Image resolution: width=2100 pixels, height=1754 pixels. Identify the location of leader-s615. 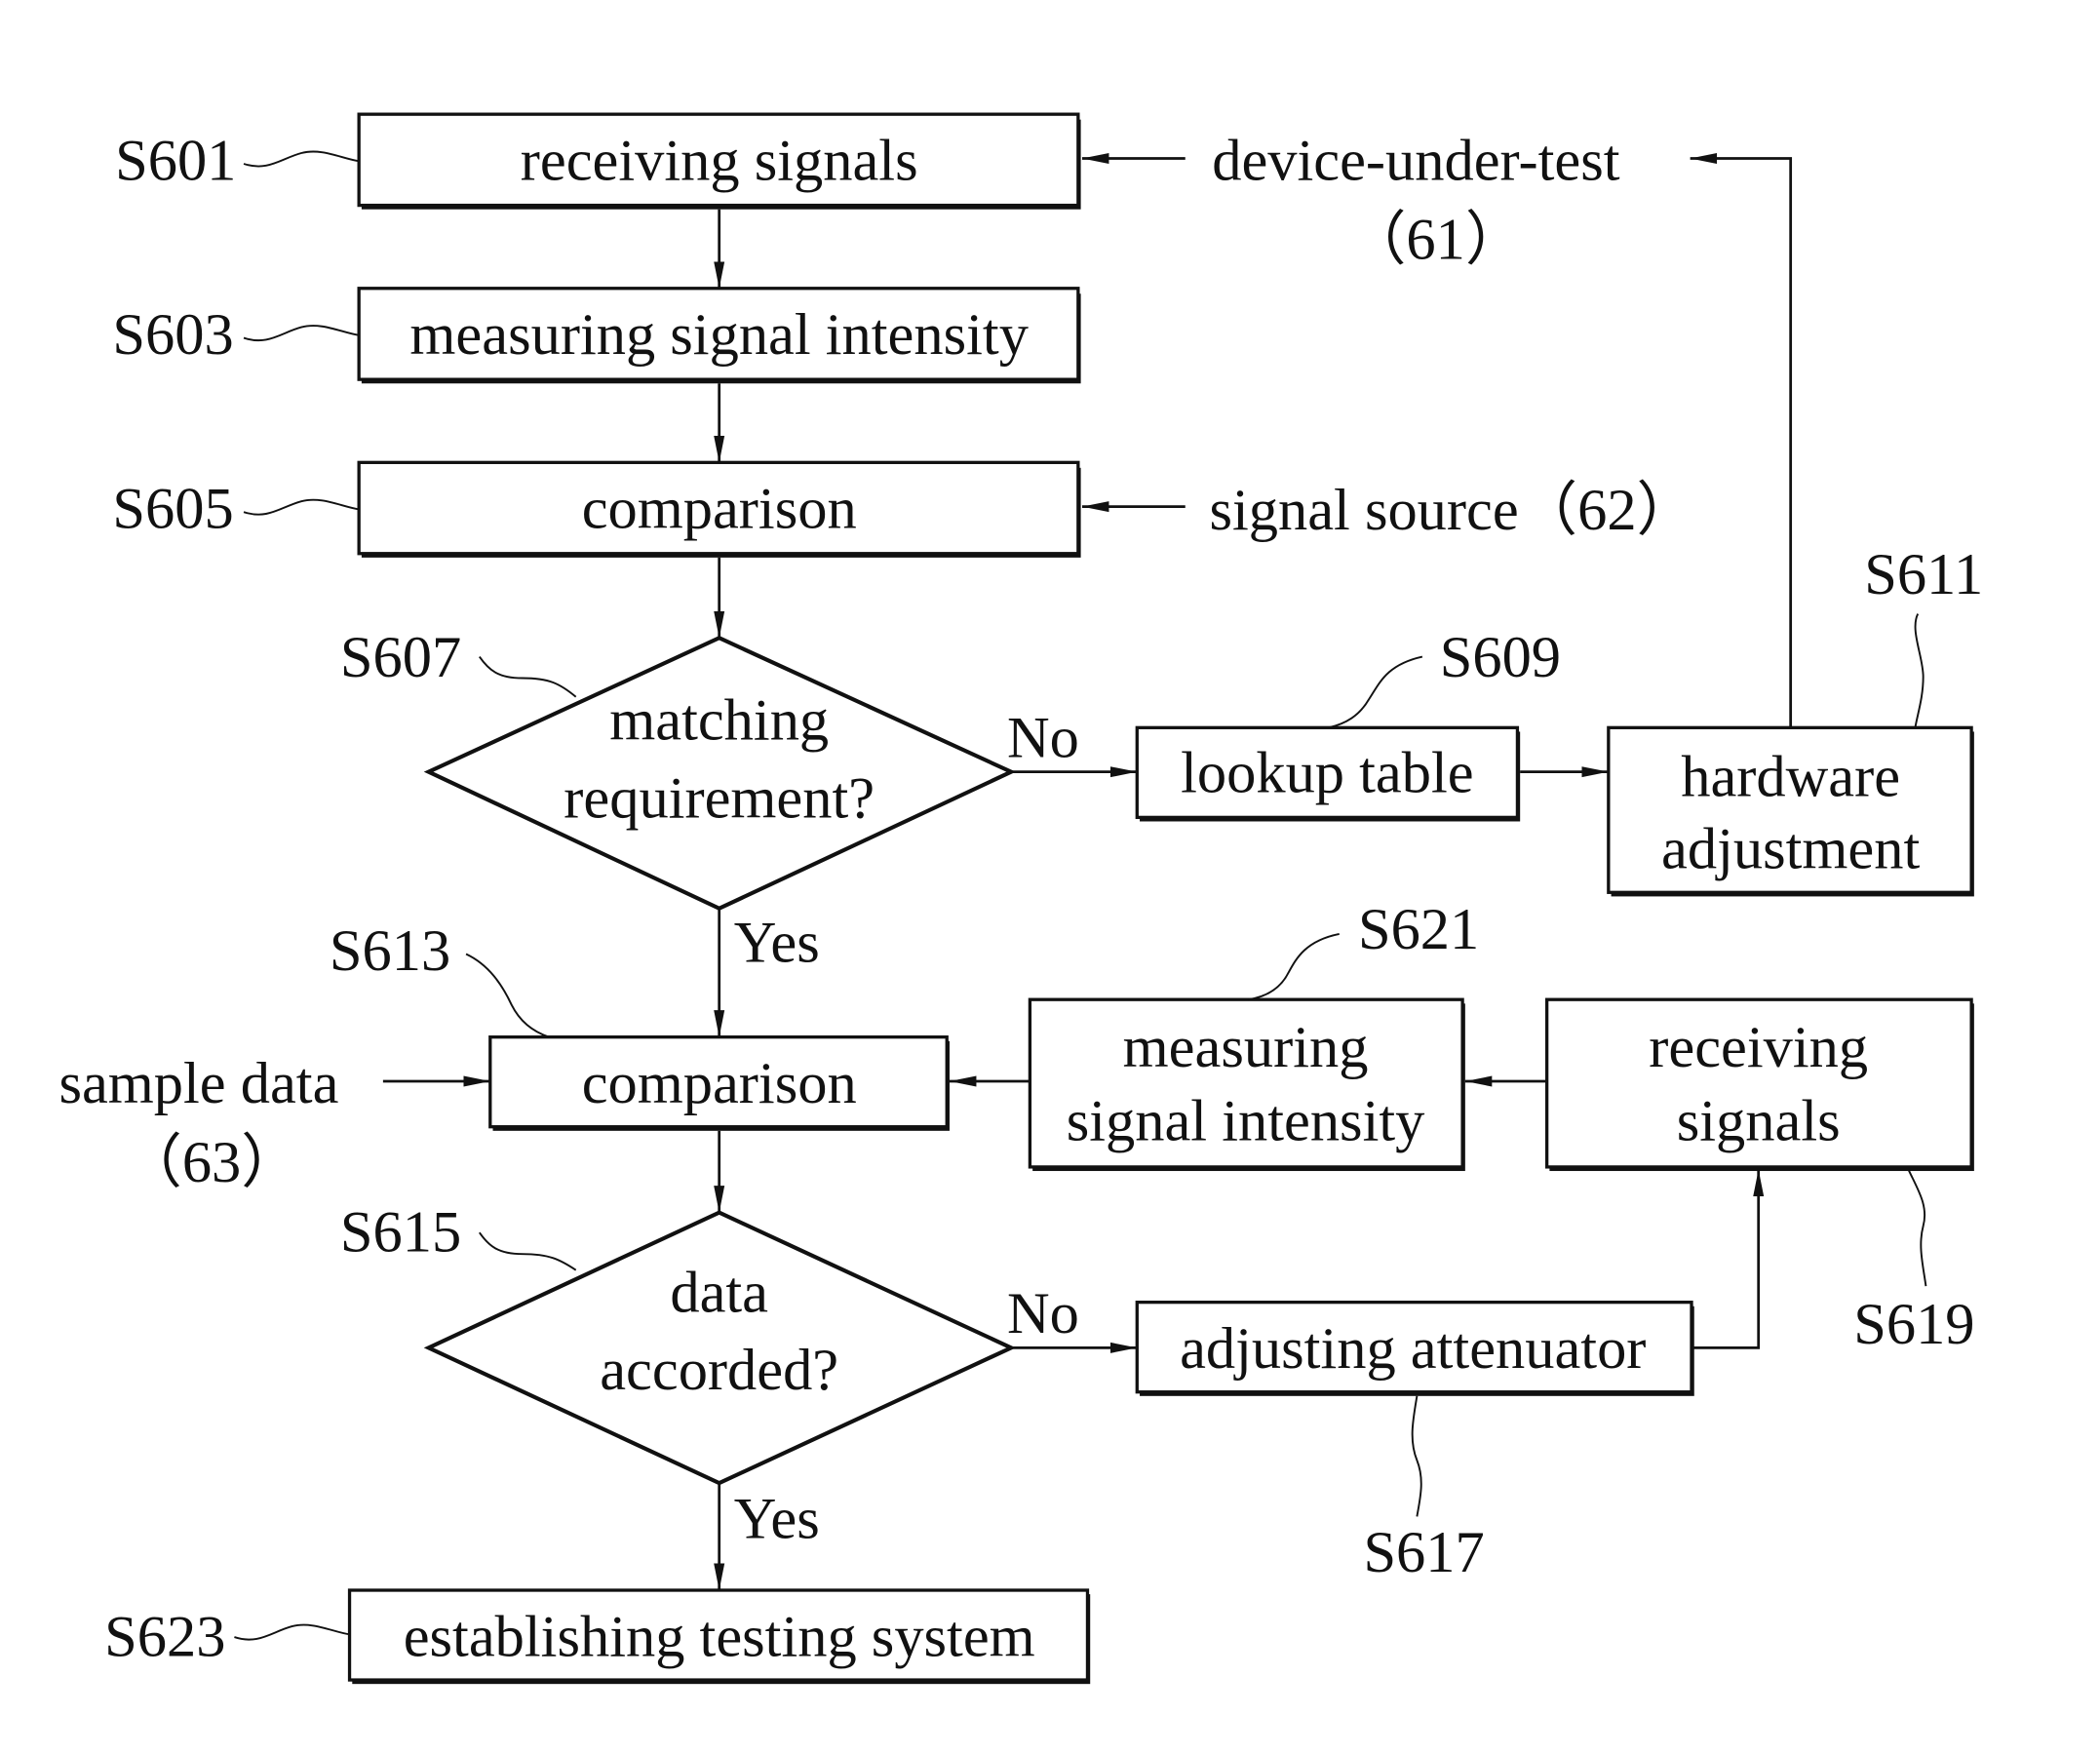
(528, 1251).